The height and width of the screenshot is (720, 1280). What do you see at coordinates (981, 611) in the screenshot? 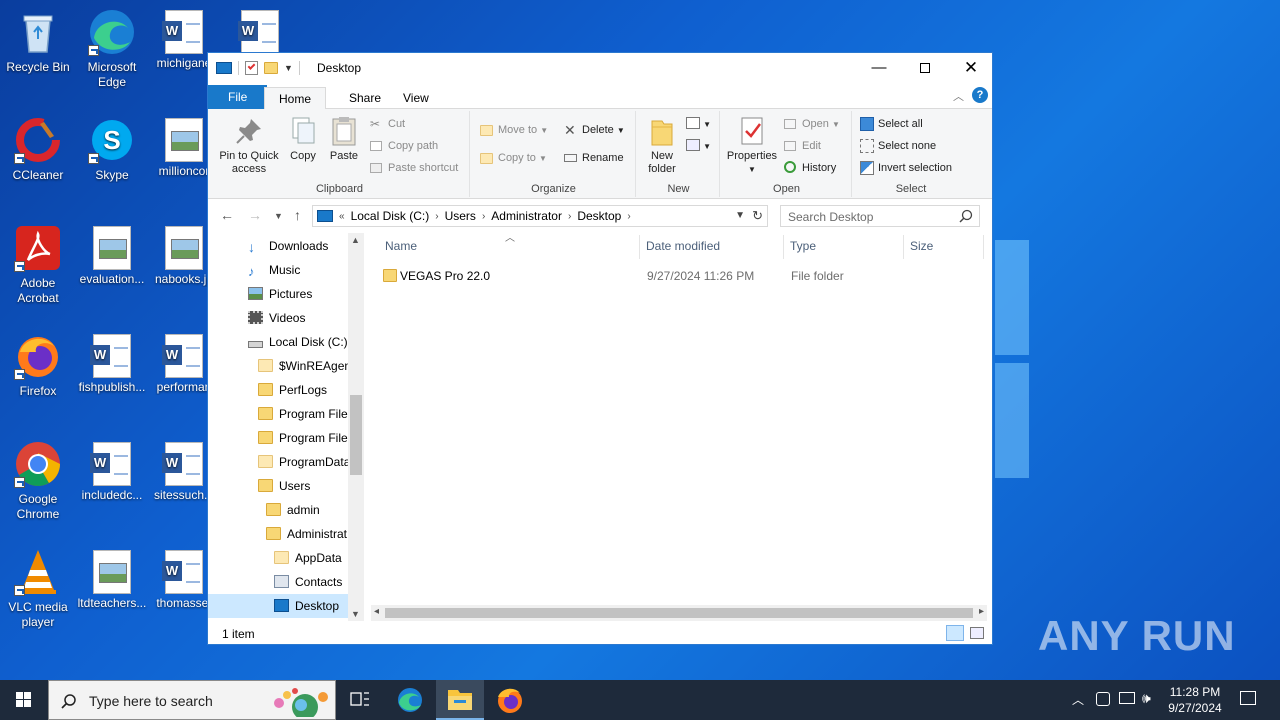
I see `scroll-right-icon: ▸` at bounding box center [981, 611].